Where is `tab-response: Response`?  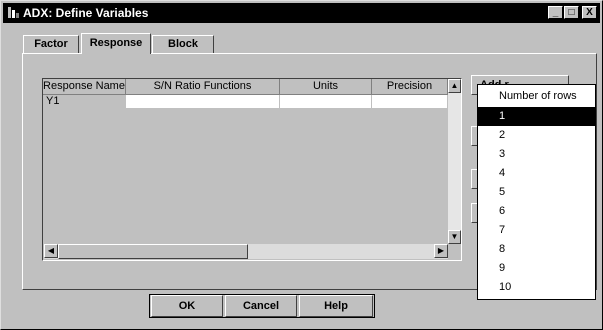
tab-response: Response is located at coordinates (116, 43).